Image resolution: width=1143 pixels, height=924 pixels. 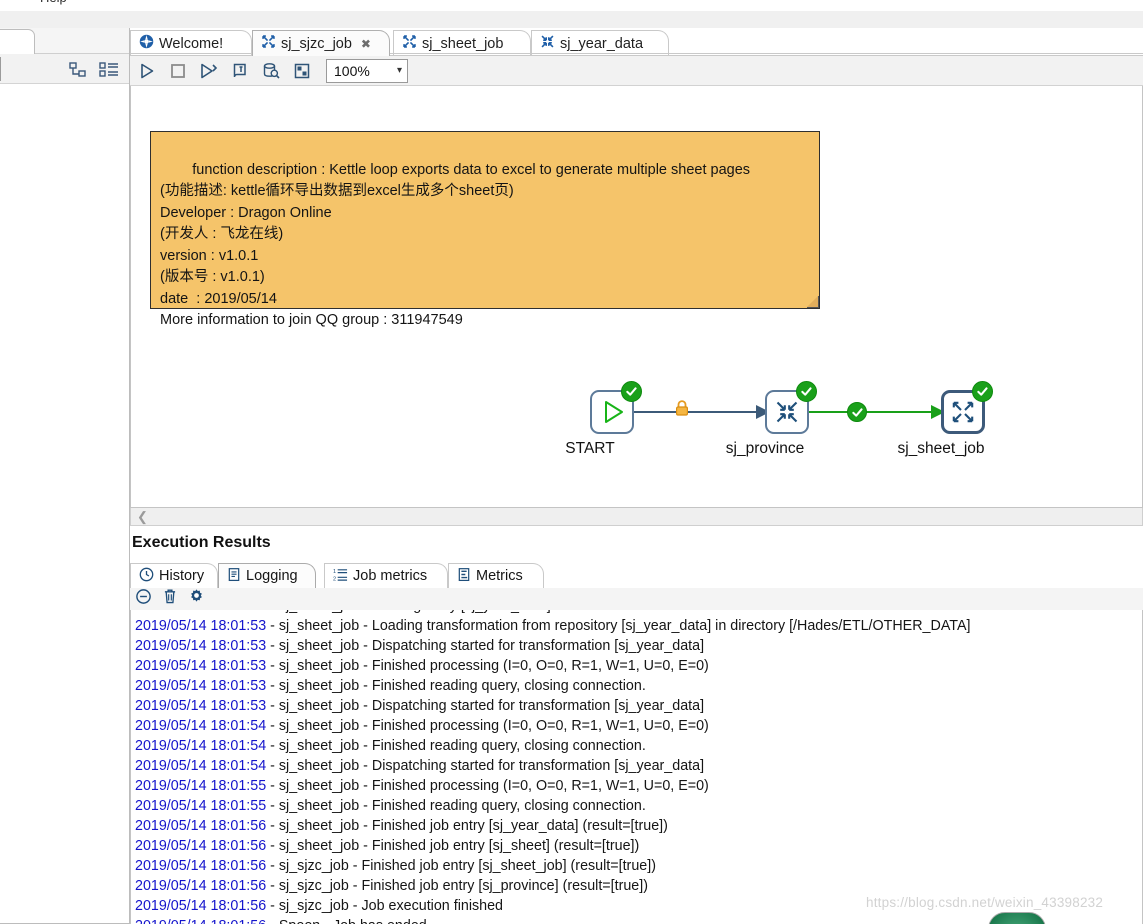 I want to click on hop-province-to-sheetjob, so click(x=874, y=412).